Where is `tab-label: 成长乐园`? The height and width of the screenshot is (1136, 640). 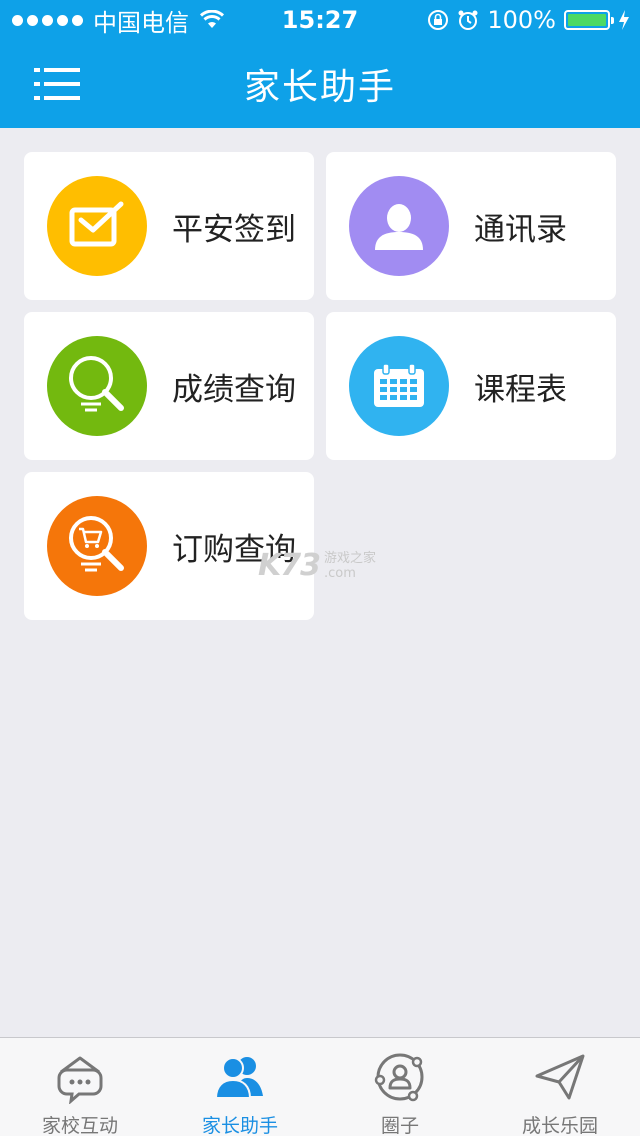 tab-label: 成长乐园 is located at coordinates (559, 1125).